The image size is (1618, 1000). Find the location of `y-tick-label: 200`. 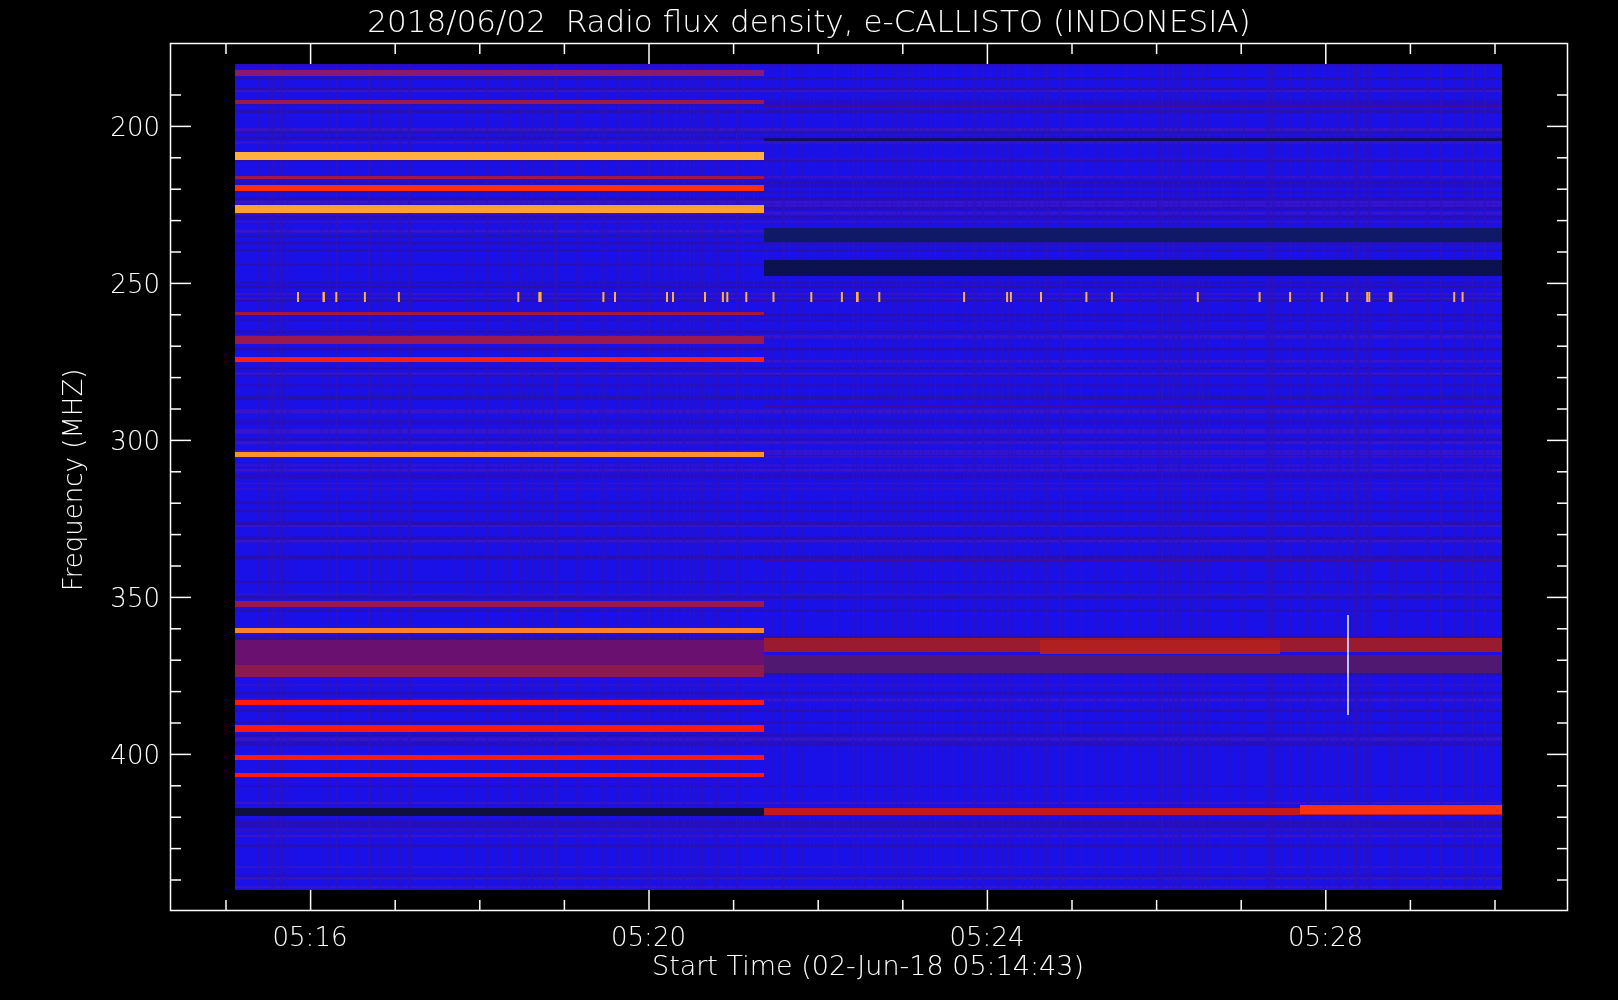

y-tick-label: 200 is located at coordinates (135, 127).